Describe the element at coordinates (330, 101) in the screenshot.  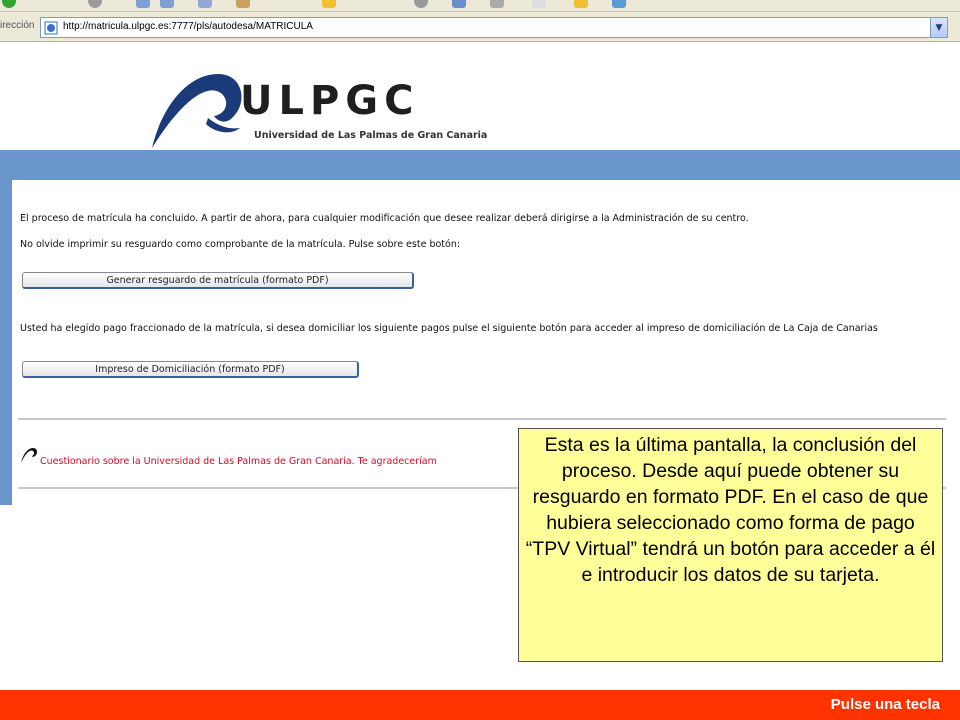
I see `logo-wordmark: ULPGC` at that location.